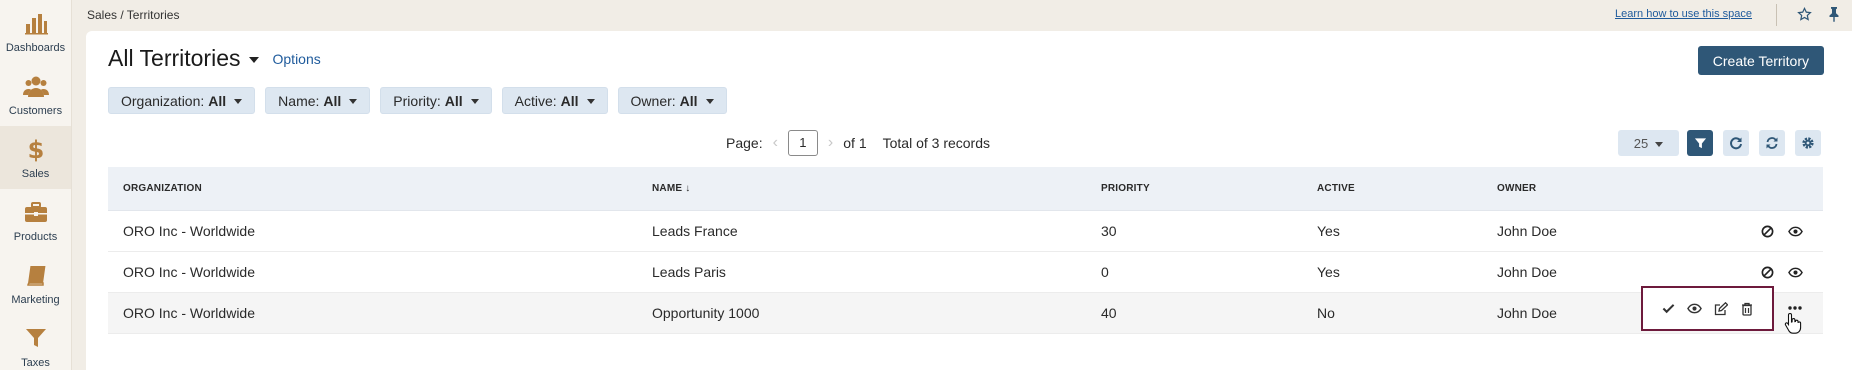 This screenshot has width=1852, height=370. I want to click on reset-button, so click(1736, 143).